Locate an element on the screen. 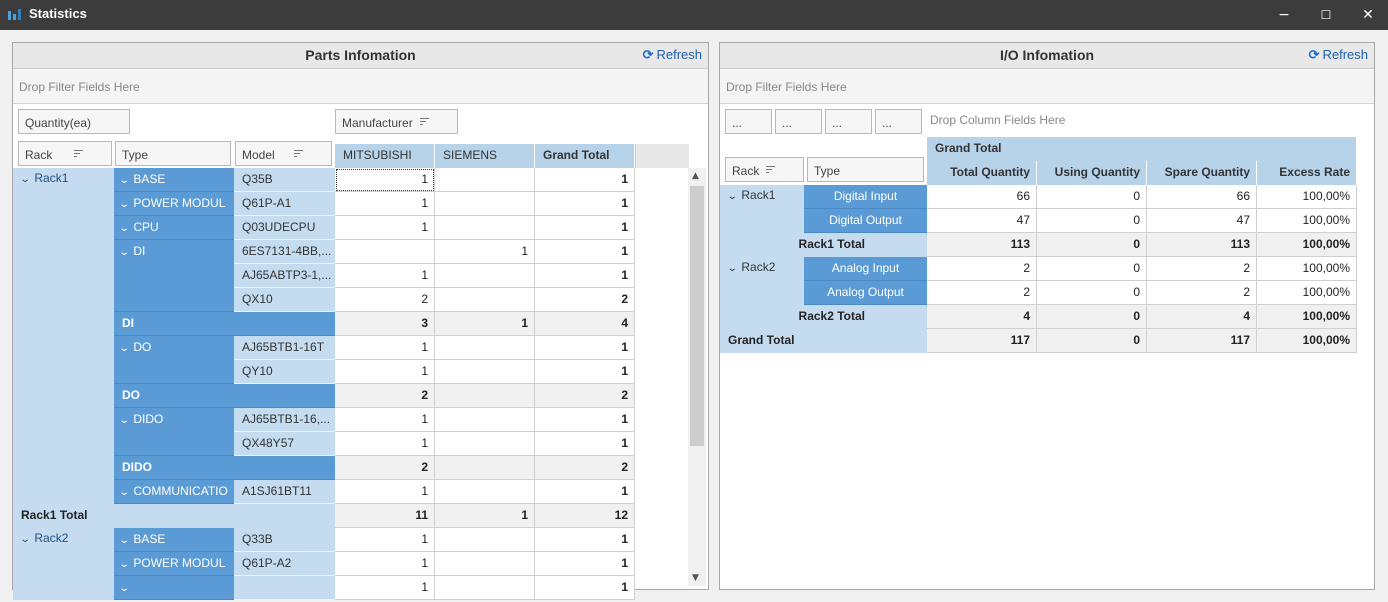 The image size is (1388, 602). col-header-mitsubishi: MITSUBISHI is located at coordinates (385, 156).